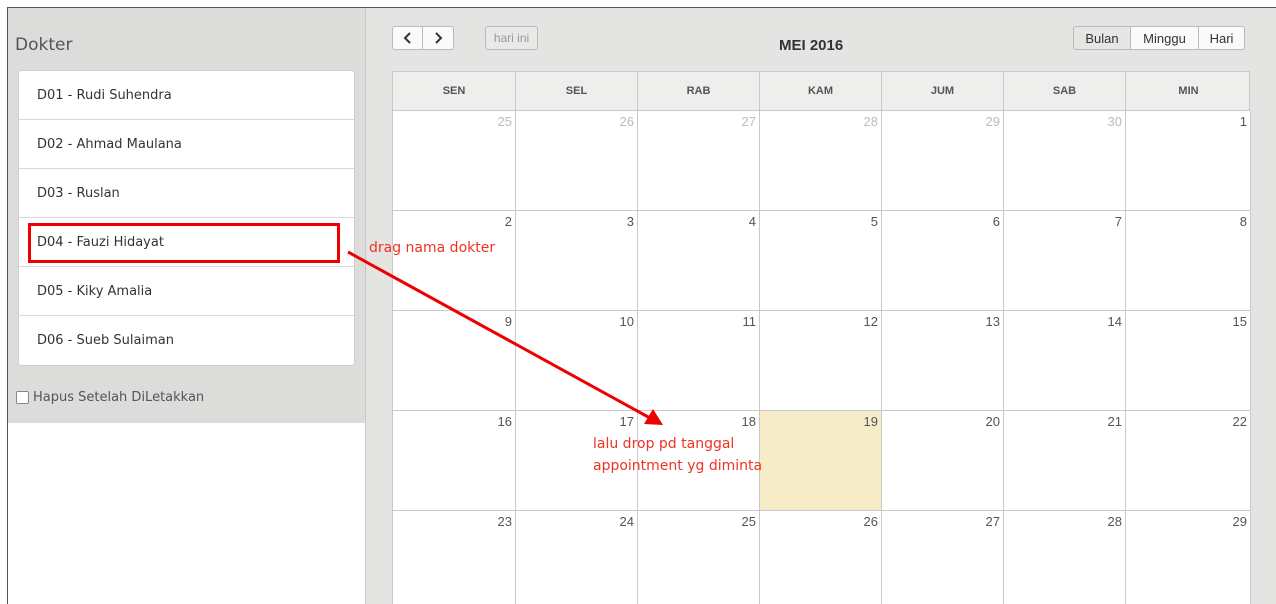  Describe the element at coordinates (505, 337) in the screenshot. I see `drag-arrow-icon` at that location.